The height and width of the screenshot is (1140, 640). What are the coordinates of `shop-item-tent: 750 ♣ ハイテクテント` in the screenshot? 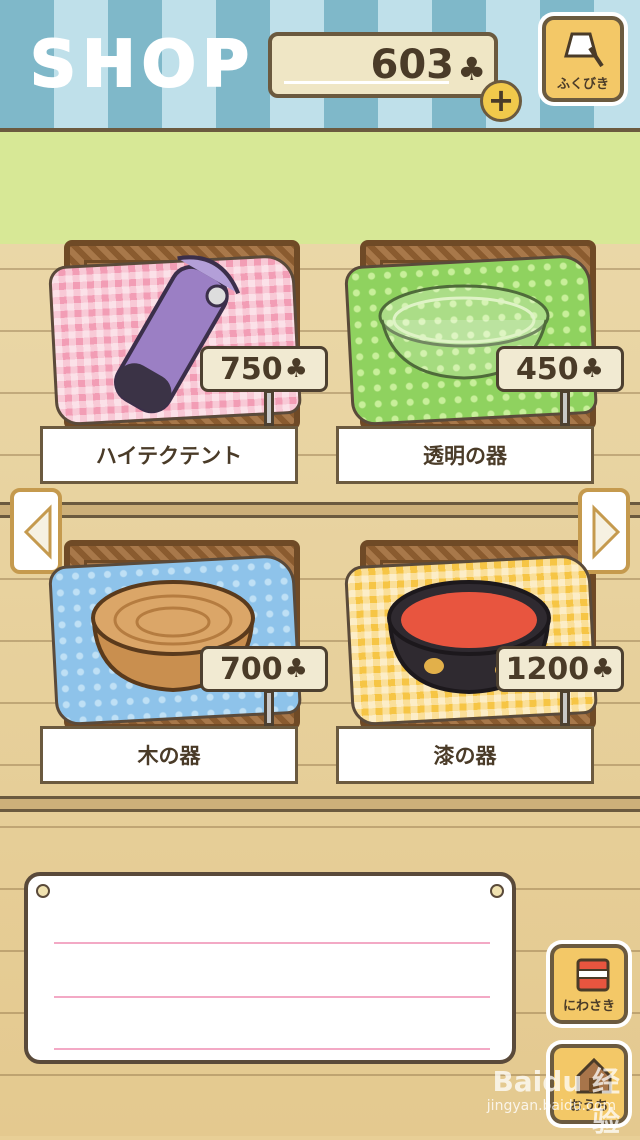 It's located at (184, 365).